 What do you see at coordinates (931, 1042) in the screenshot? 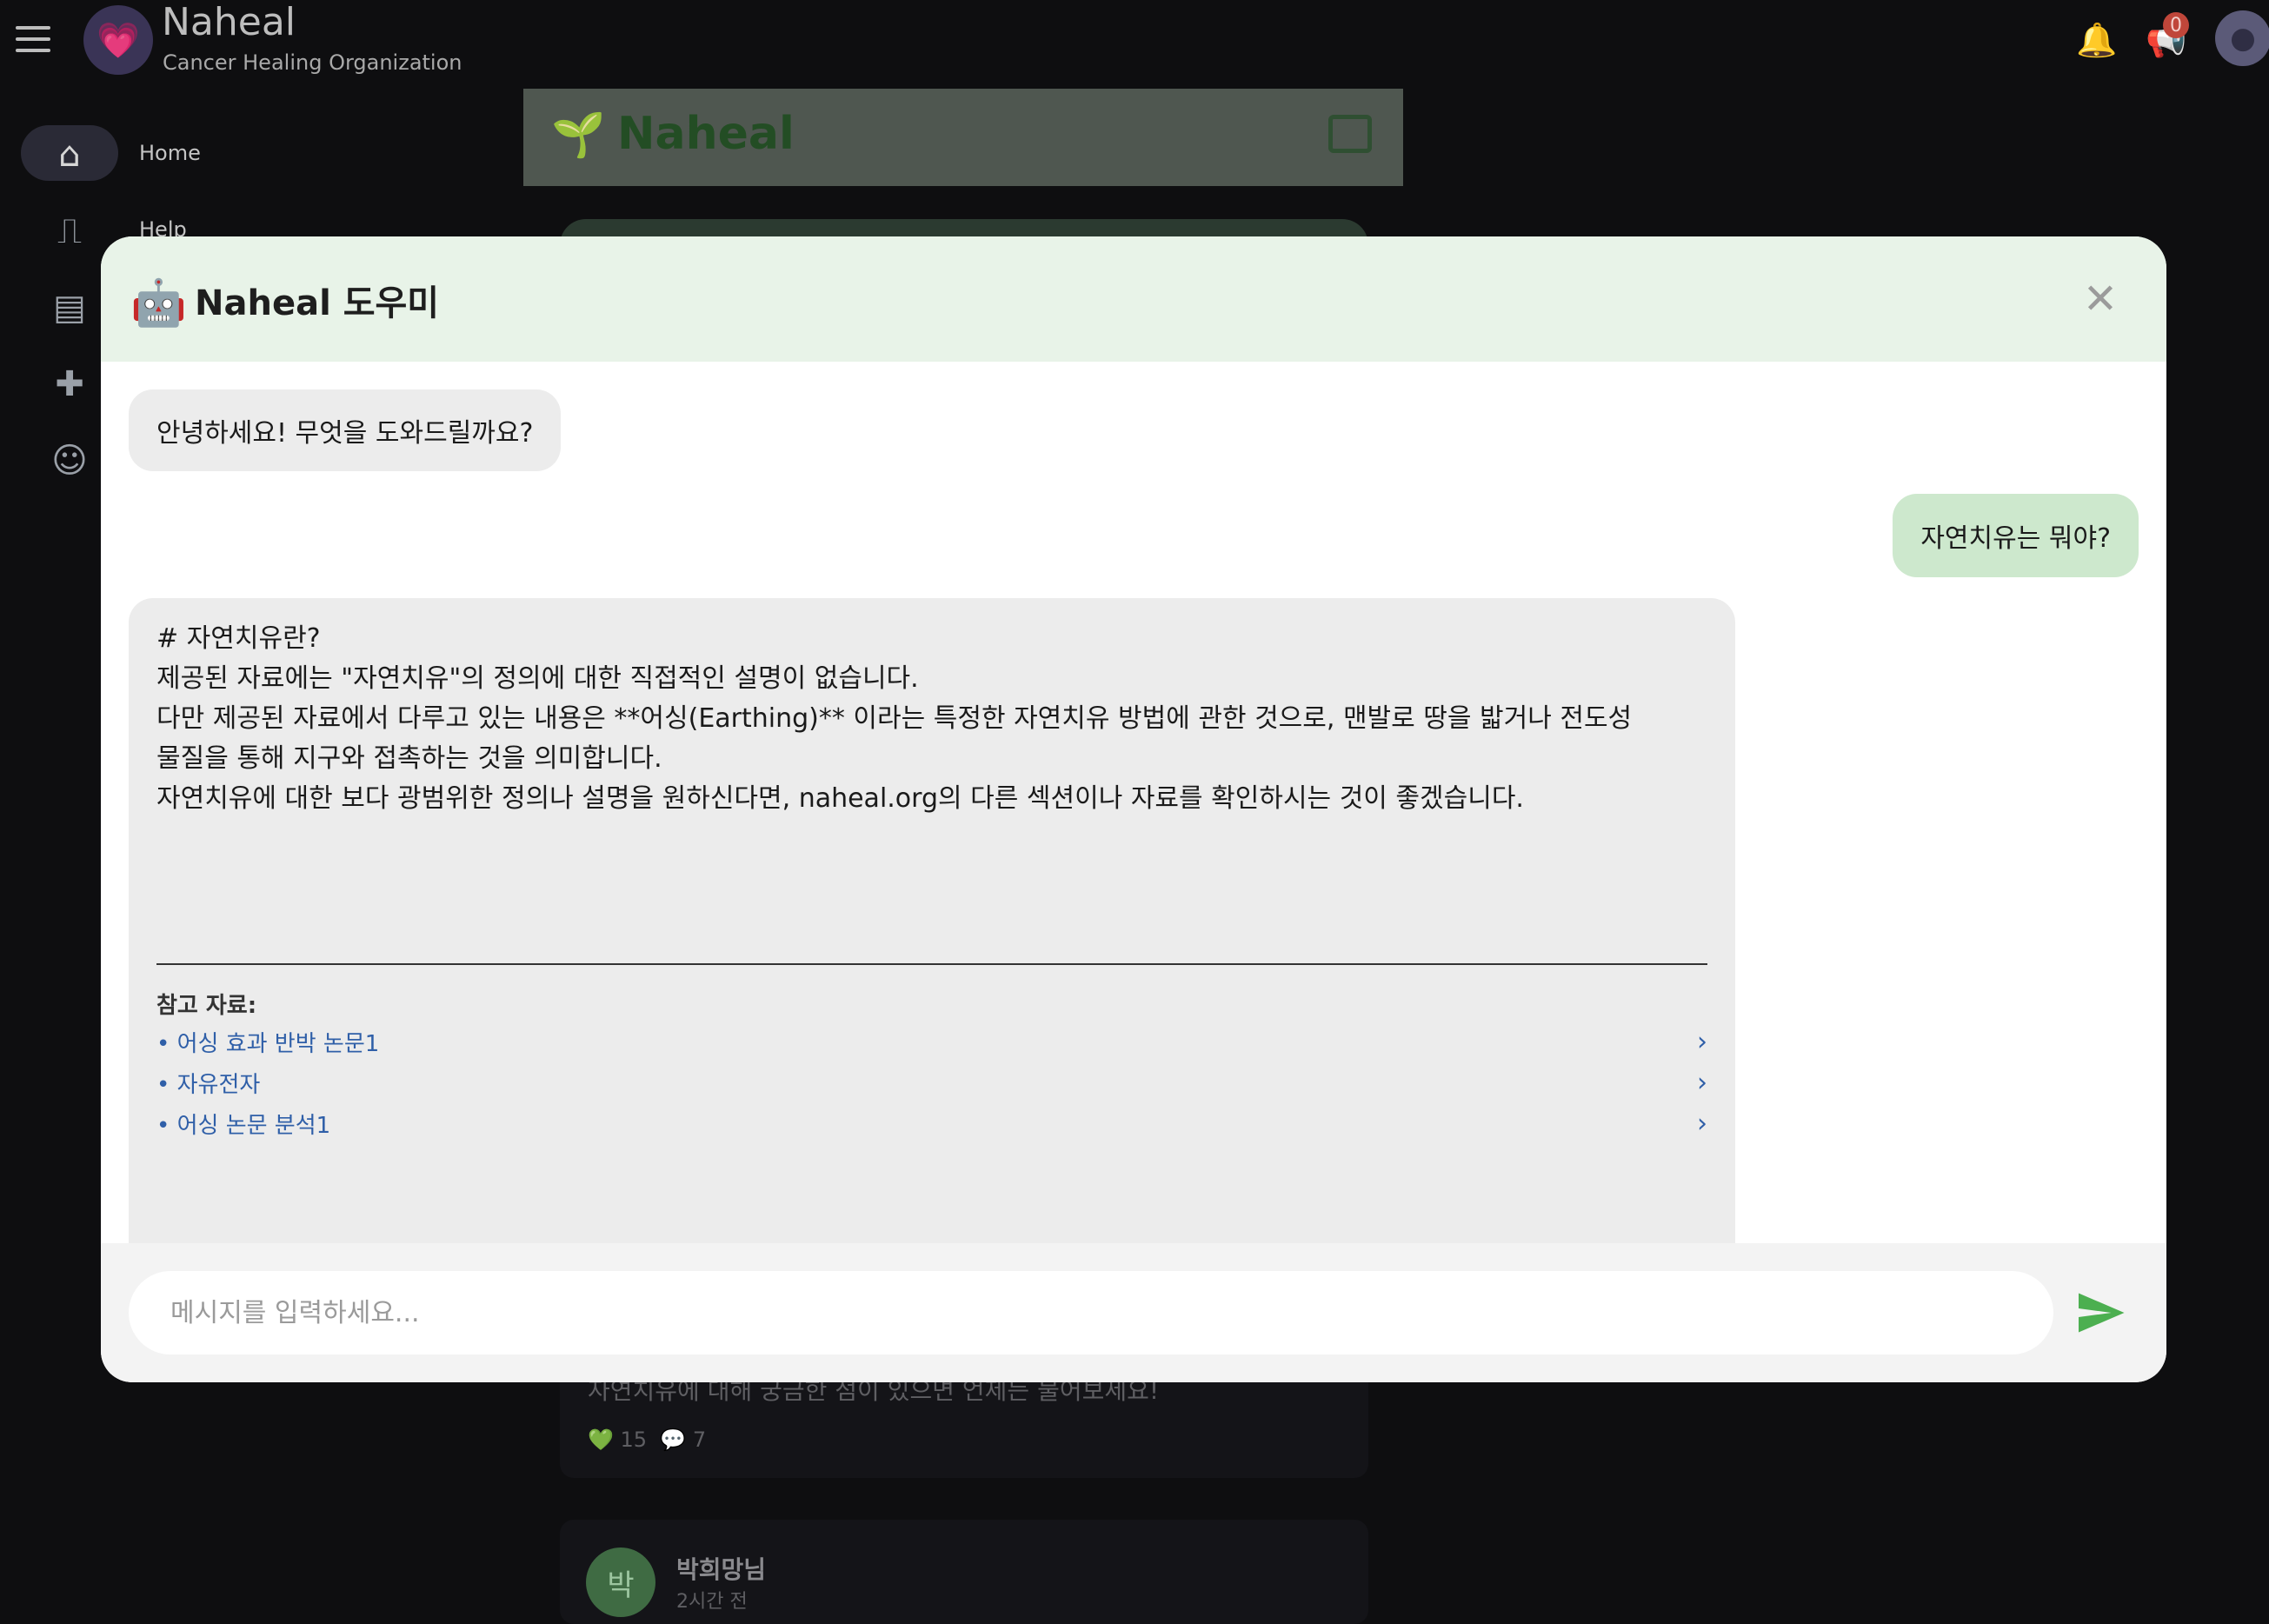
I see `reference-link: • 어싱 효과 반박 논문1 ›` at bounding box center [931, 1042].